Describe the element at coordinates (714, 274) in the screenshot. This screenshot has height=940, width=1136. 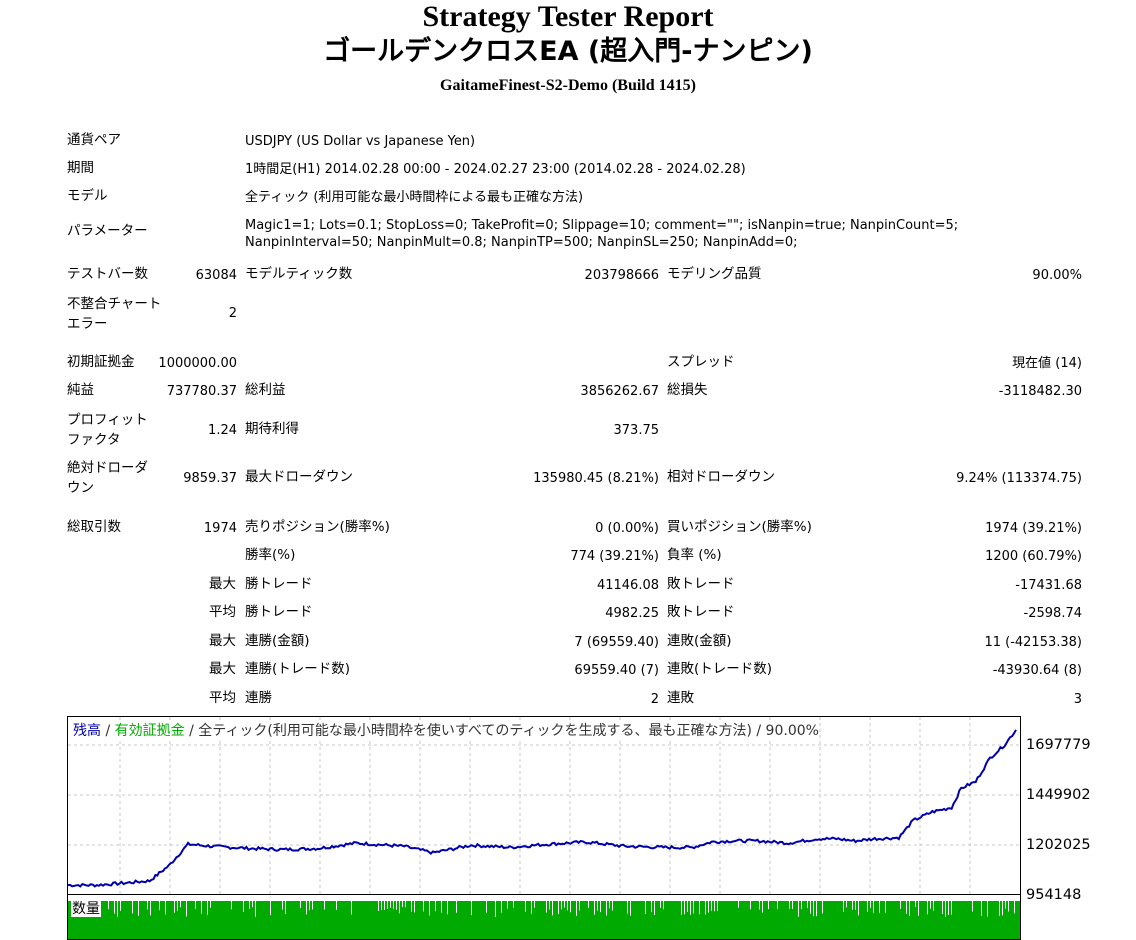
I see `quality-label: モデリング品質` at that location.